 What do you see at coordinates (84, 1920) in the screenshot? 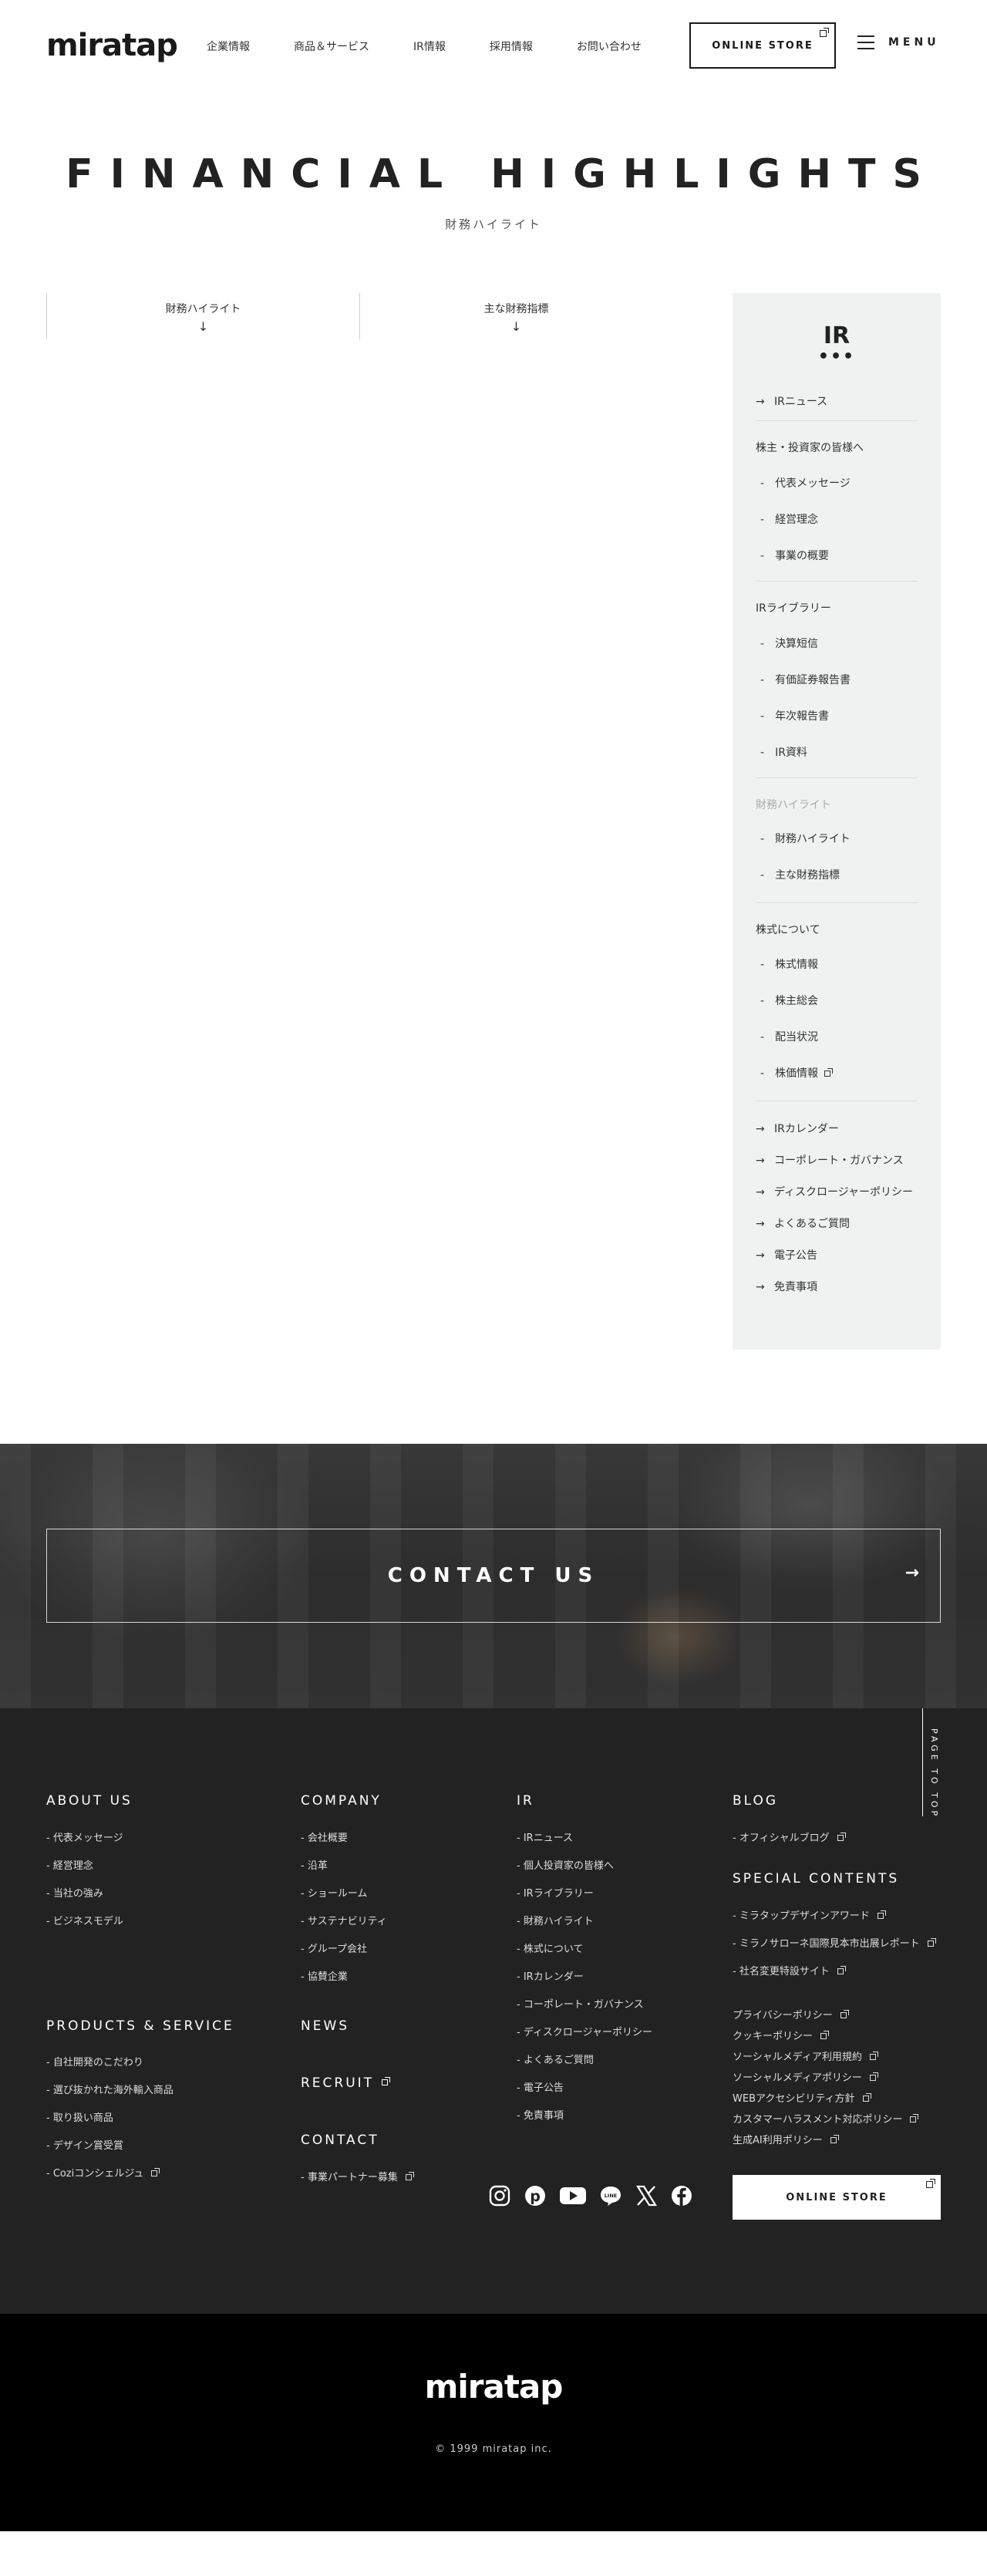
I see `footer-link: - ビジネスモデル` at bounding box center [84, 1920].